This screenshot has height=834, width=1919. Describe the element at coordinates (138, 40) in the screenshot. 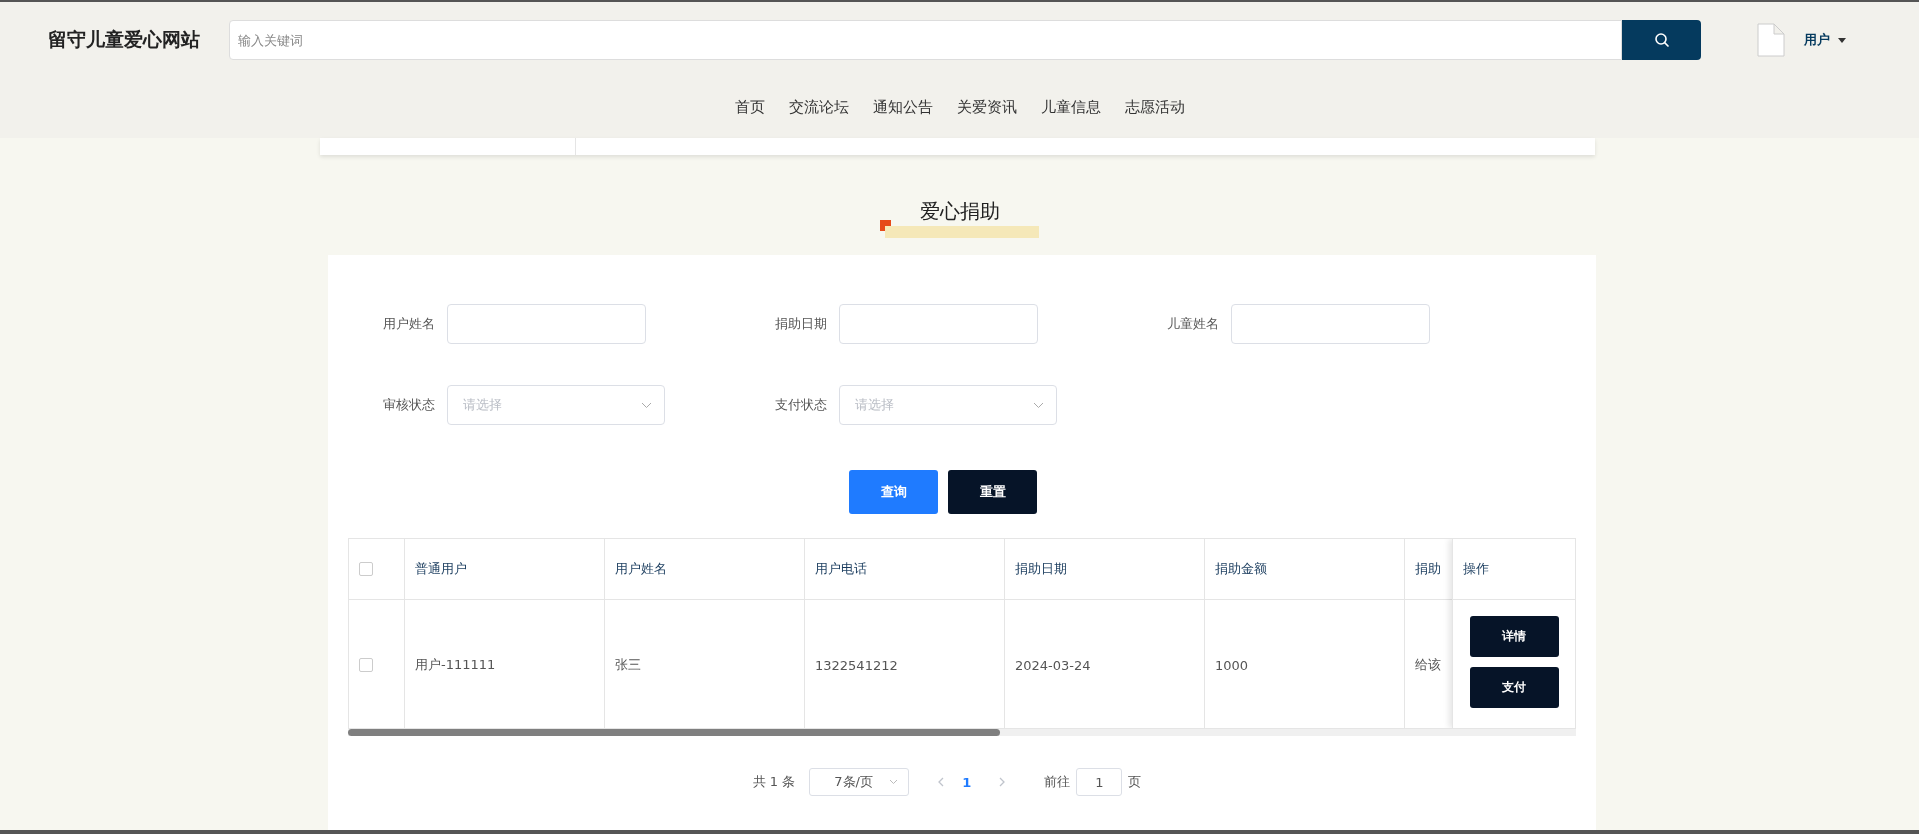

I see `site-logo: 留守儿童爱心网站` at that location.